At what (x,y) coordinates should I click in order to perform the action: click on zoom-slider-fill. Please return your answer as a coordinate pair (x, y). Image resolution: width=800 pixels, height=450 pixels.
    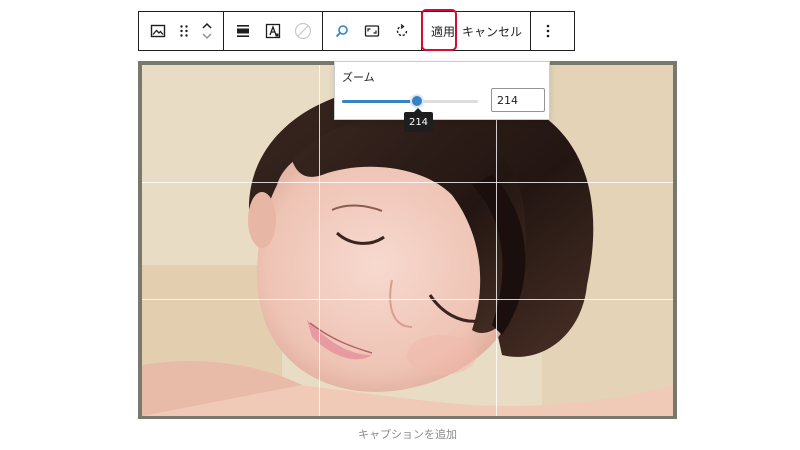
    Looking at the image, I should click on (379, 101).